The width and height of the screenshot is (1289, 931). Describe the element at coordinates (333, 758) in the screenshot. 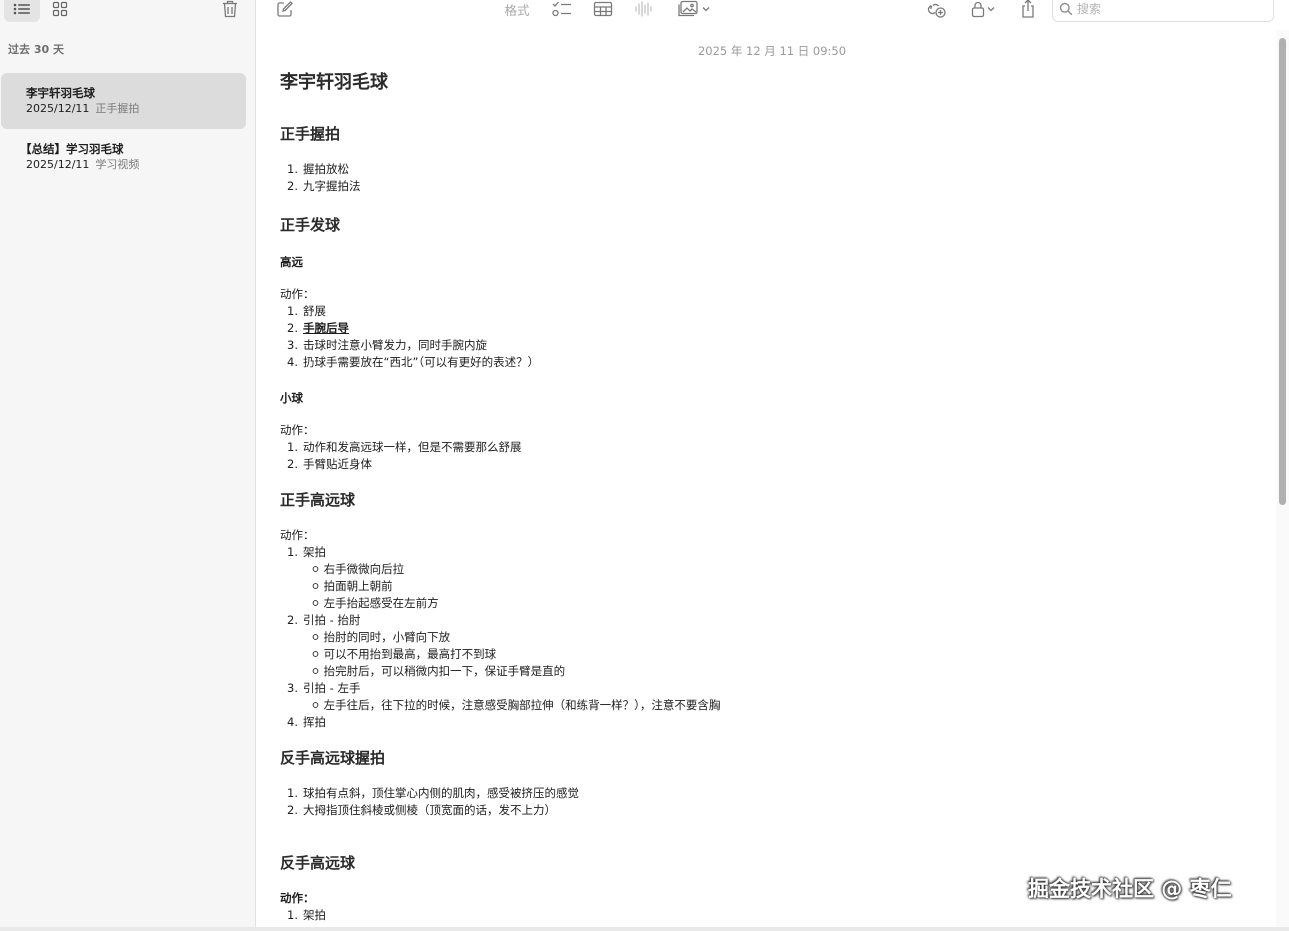

I see `section-heading: 反手高远球握拍` at that location.